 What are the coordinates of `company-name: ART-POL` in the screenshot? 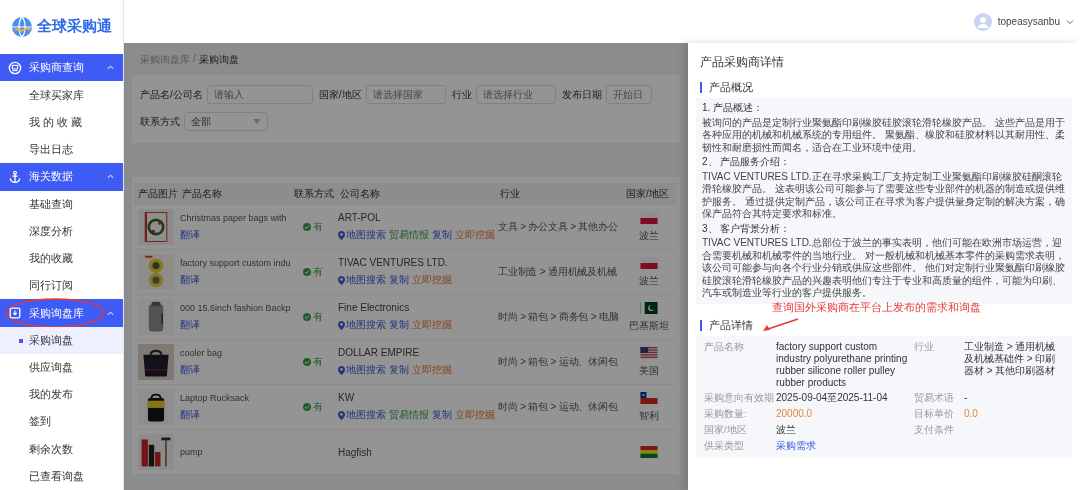 It's located at (360, 217).